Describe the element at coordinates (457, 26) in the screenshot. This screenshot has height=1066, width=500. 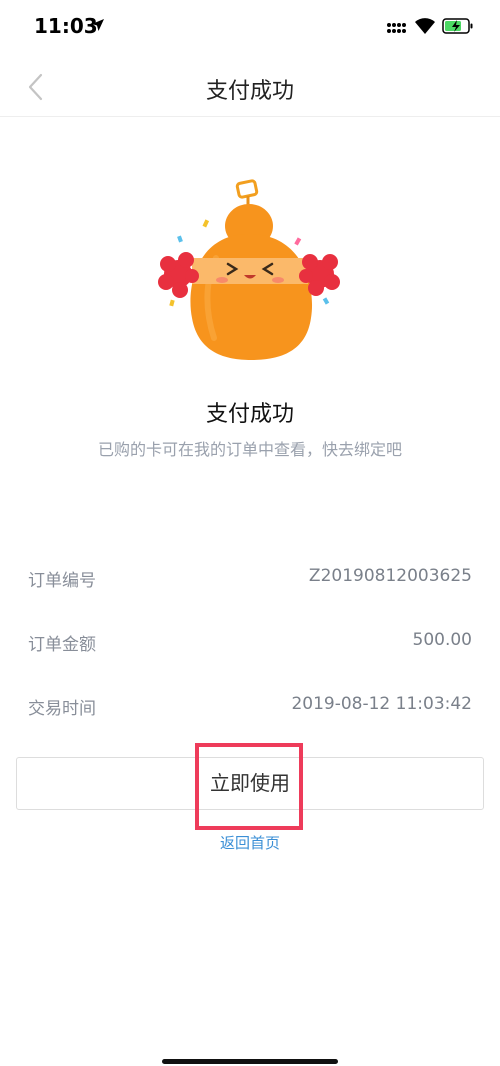
I see `battery-charging-icon` at that location.